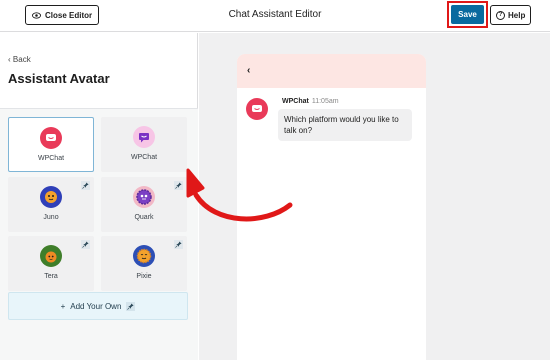 Image resolution: width=550 pixels, height=360 pixels. I want to click on avatar-name: Quark, so click(144, 217).